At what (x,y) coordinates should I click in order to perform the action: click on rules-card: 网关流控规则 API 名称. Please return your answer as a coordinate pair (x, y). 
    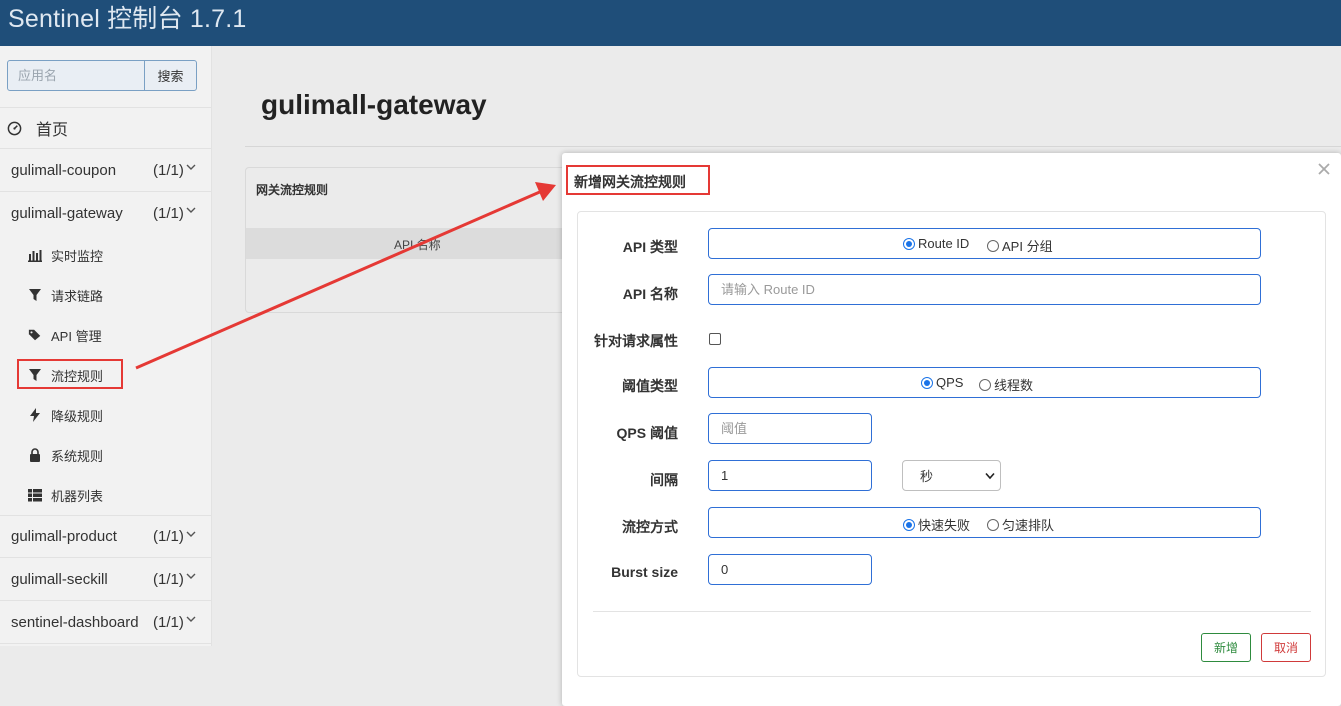
    Looking at the image, I should click on (410, 240).